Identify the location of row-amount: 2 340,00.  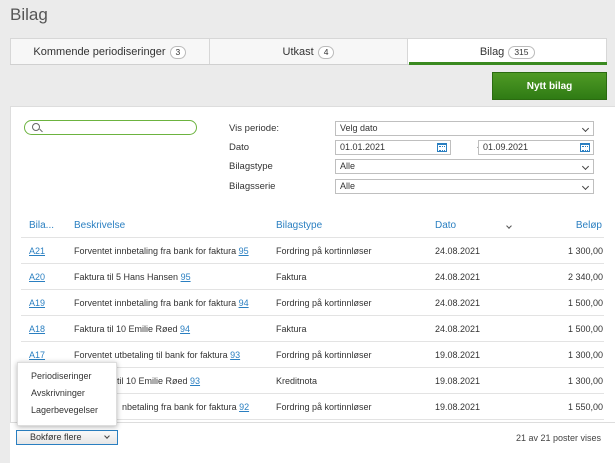
(585, 277).